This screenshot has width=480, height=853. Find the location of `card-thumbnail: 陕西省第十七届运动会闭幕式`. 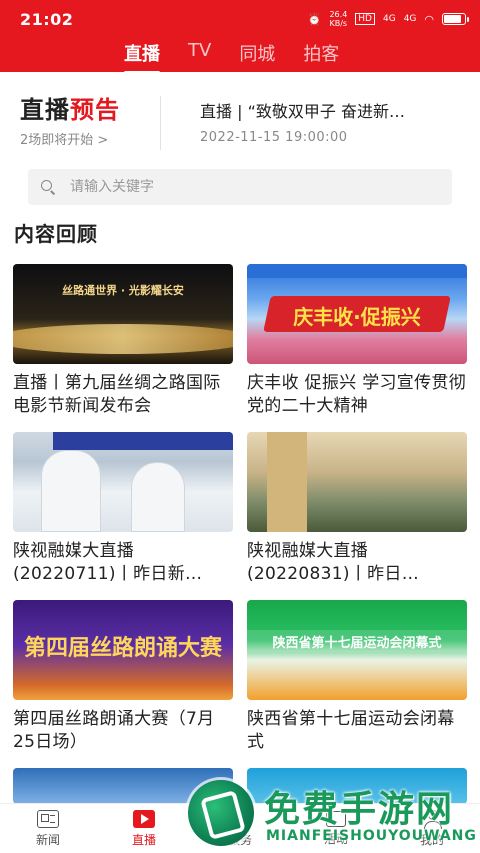

card-thumbnail: 陕西省第十七届运动会闭幕式 is located at coordinates (357, 650).